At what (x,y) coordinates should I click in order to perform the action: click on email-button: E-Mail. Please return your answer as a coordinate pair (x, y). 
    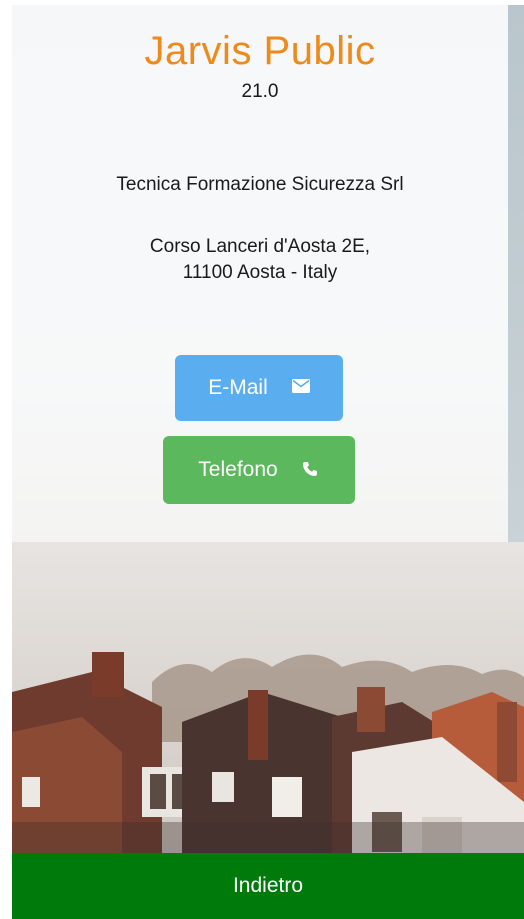
    Looking at the image, I should click on (259, 388).